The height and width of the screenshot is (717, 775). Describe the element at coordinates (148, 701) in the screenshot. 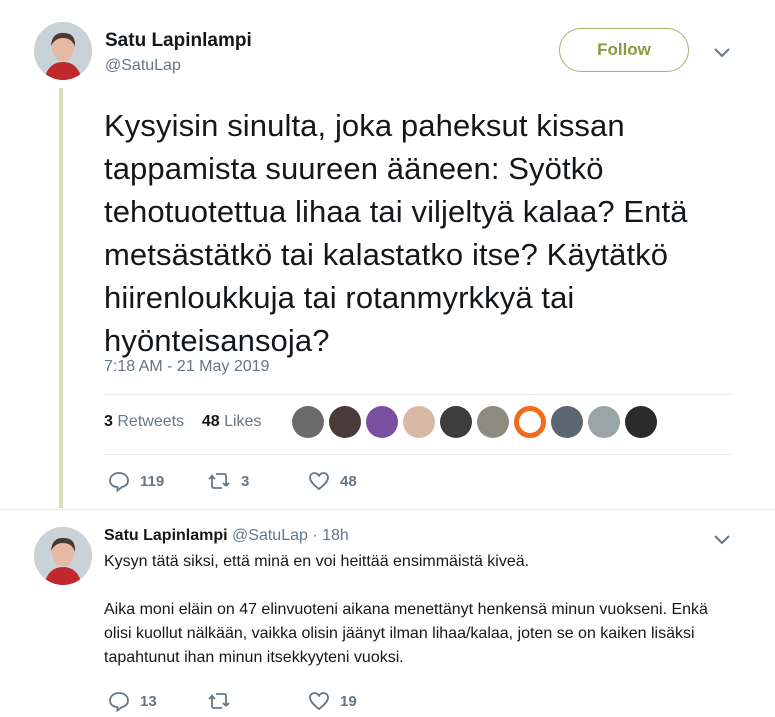

I see `reply-reply-count: 13` at that location.